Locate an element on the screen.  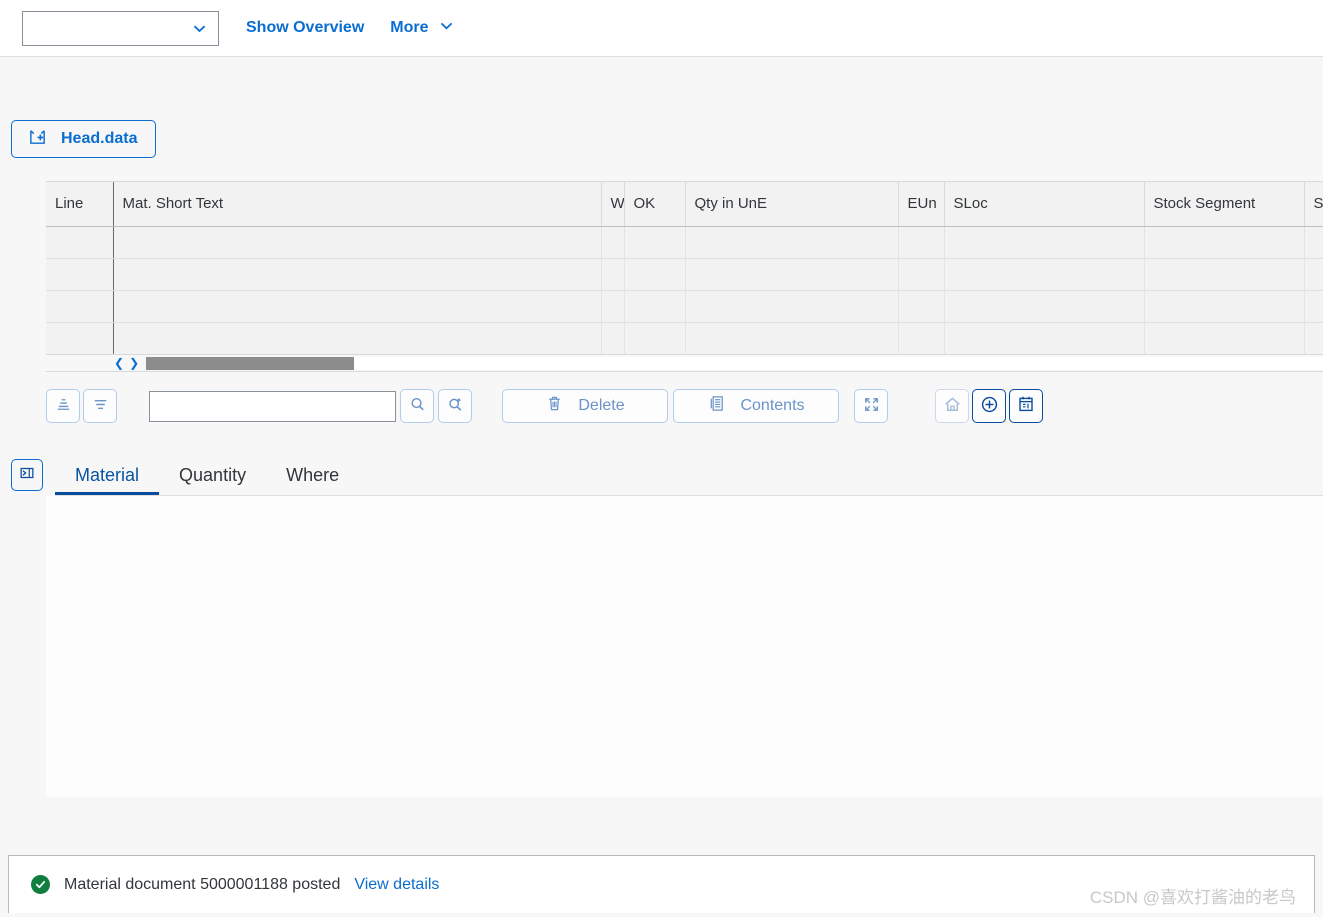
column-header-ok: OK is located at coordinates (655, 204).